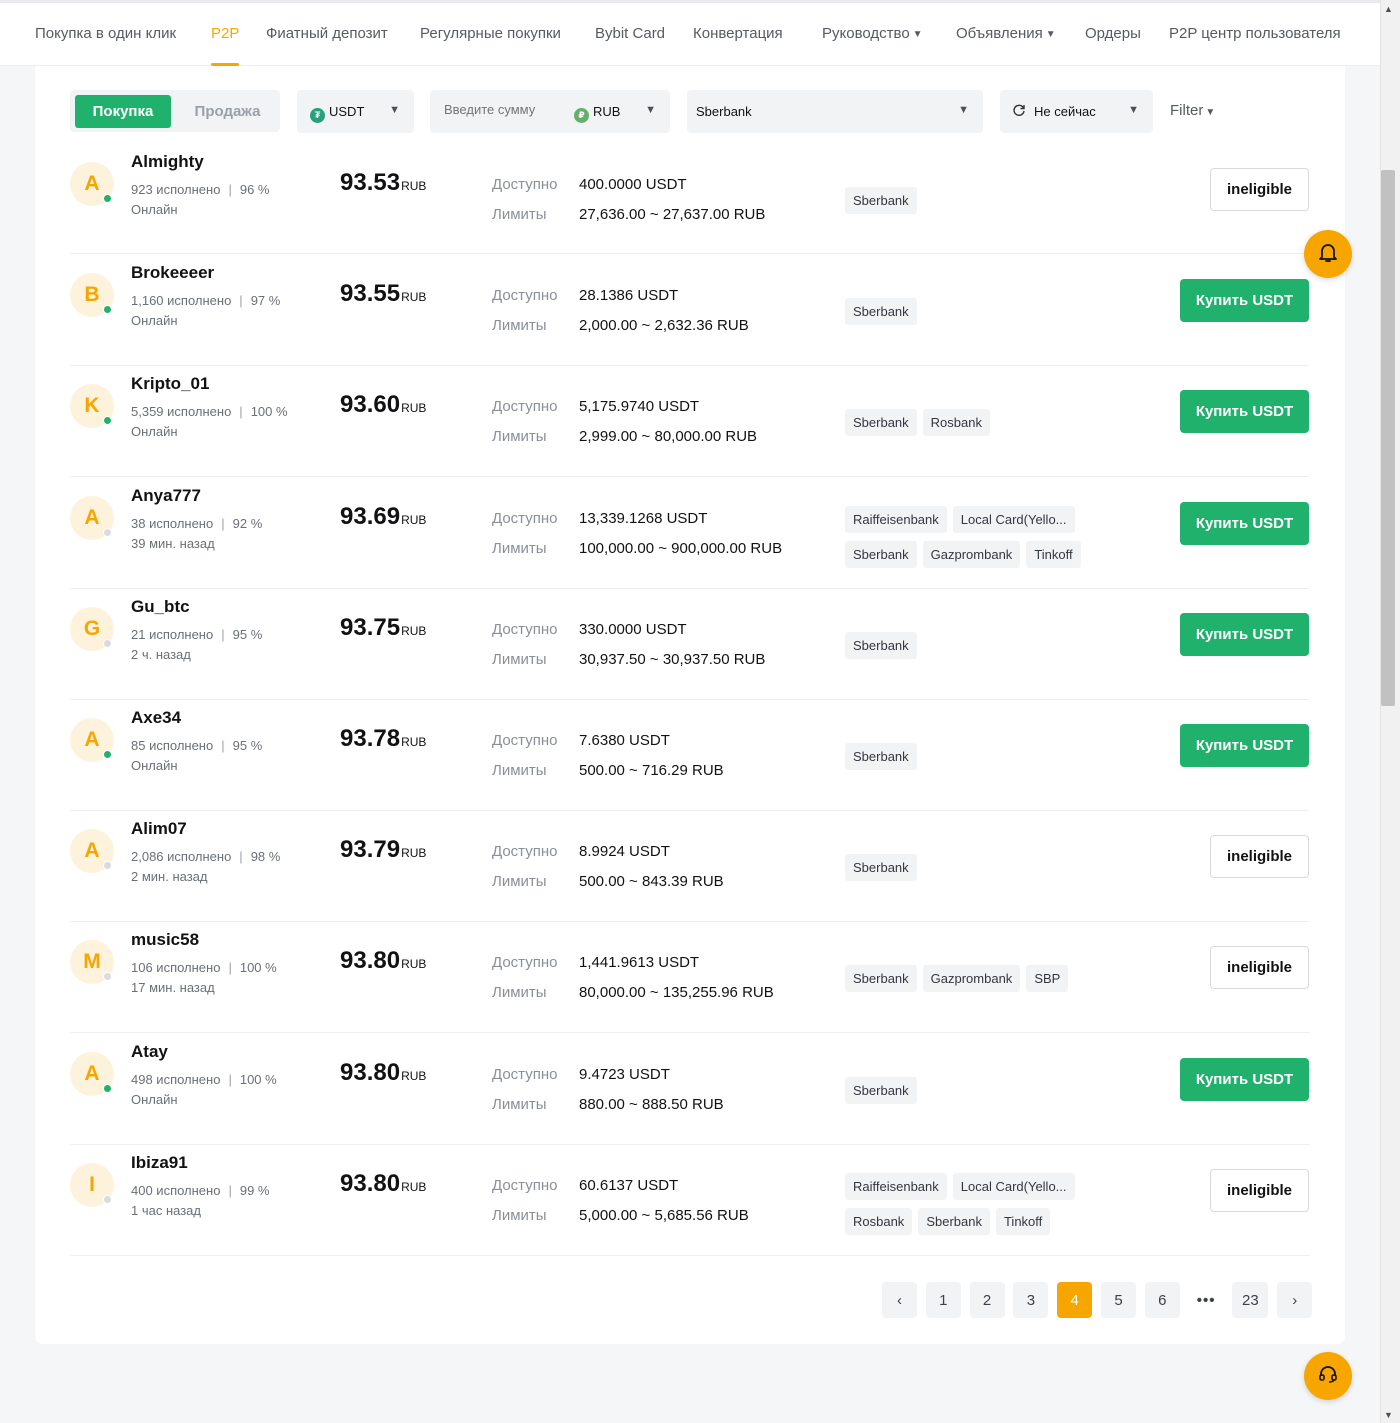  I want to click on filter-button: Filter ▼, so click(1192, 110).